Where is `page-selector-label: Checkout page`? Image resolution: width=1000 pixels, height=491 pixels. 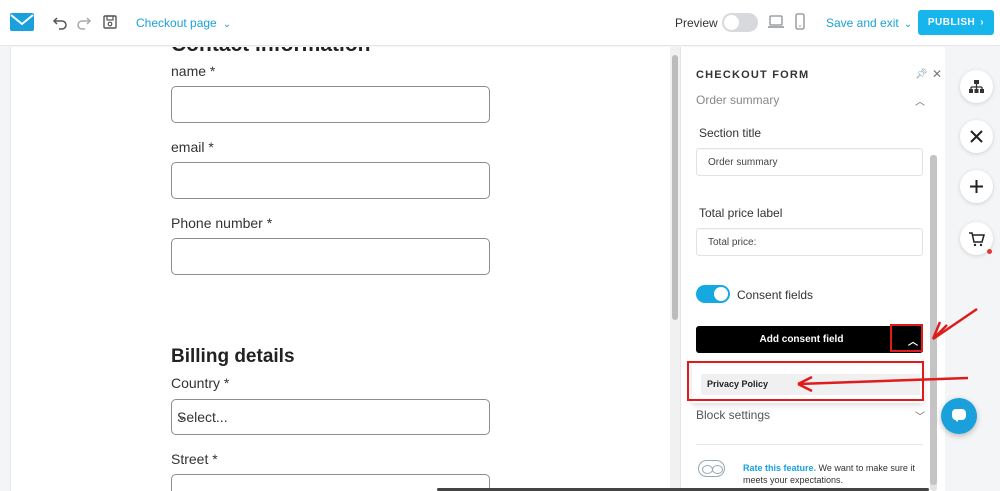 page-selector-label: Checkout page is located at coordinates (176, 23).